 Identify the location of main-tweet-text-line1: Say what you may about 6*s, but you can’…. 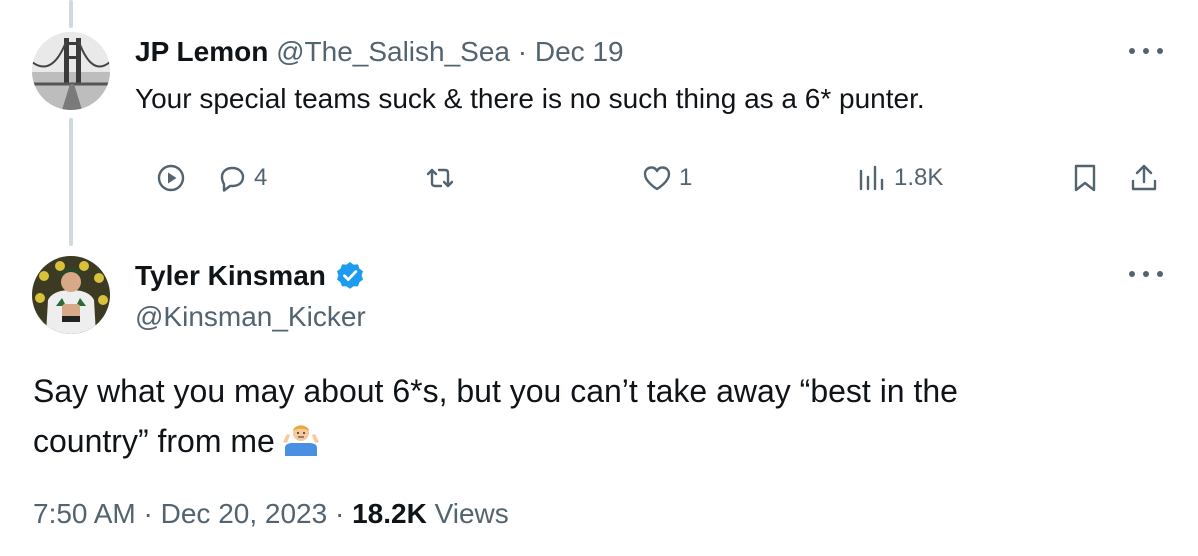
(495, 391).